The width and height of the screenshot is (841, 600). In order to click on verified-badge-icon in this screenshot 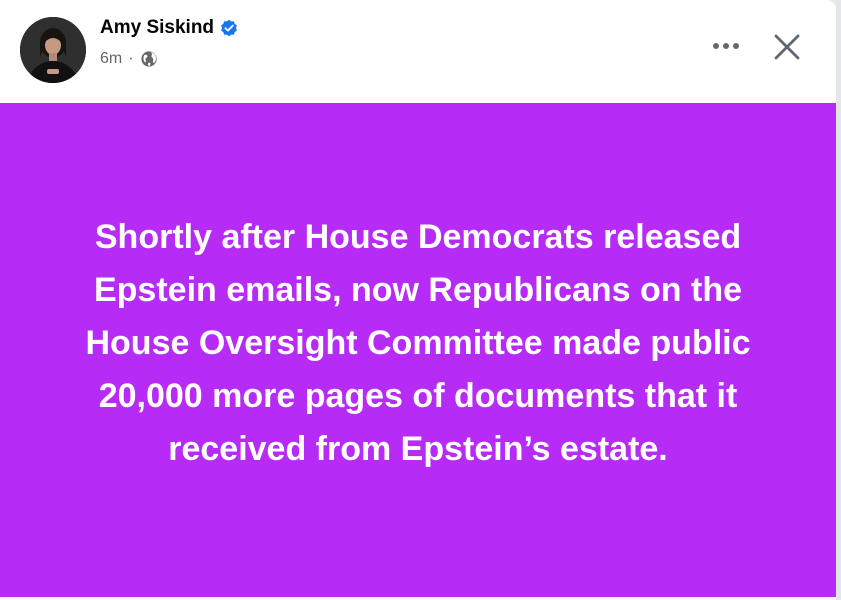, I will do `click(229, 28)`.